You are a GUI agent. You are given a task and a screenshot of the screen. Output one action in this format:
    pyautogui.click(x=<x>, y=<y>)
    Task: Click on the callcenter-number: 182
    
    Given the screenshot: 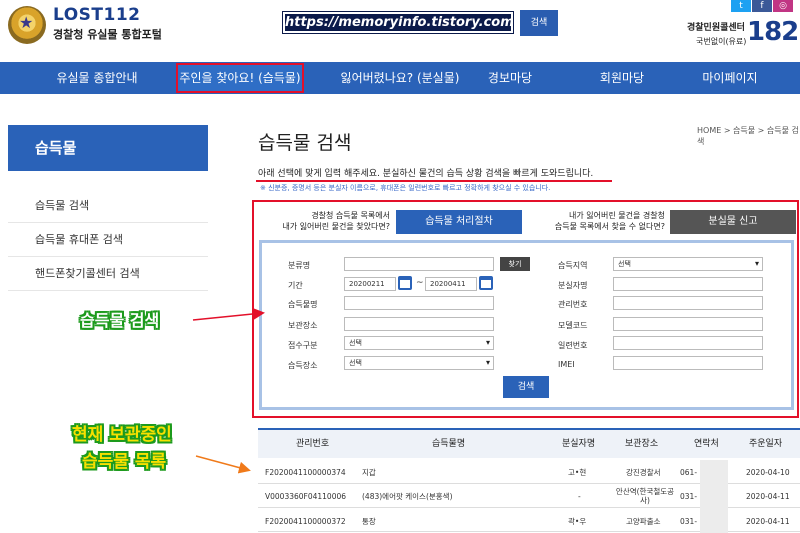 What is the action you would take?
    pyautogui.click(x=773, y=32)
    